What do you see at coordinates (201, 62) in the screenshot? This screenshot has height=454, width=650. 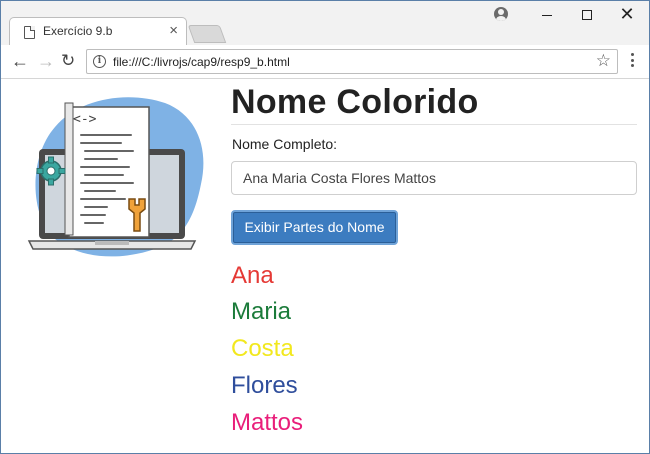 I see `url-text: file:///C:/livrojs/cap9/resp9_b.html` at bounding box center [201, 62].